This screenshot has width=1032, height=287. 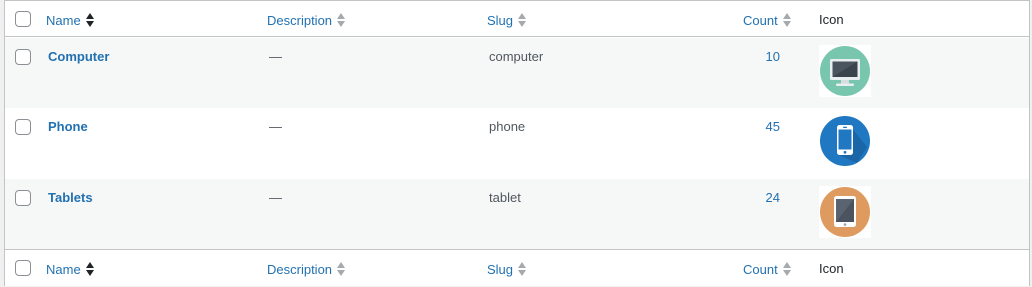 I want to click on term-slug: phone, so click(x=507, y=126).